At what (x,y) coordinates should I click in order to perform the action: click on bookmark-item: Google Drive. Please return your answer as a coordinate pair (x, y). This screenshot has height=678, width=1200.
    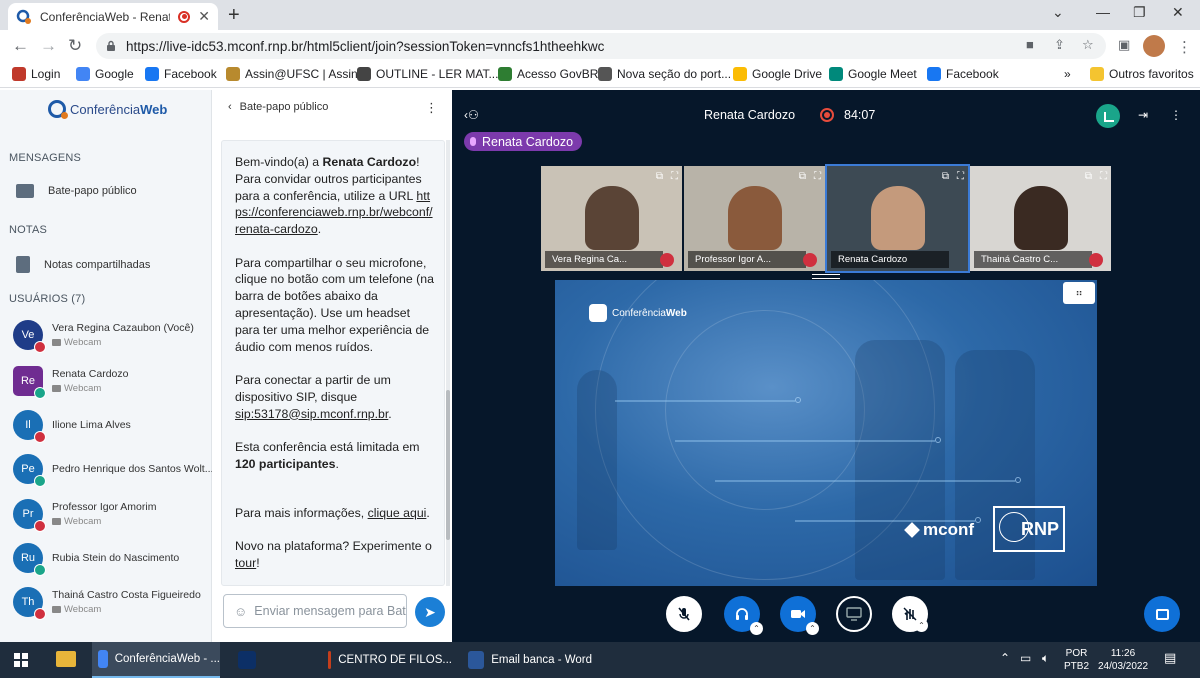
    Looking at the image, I should click on (777, 74).